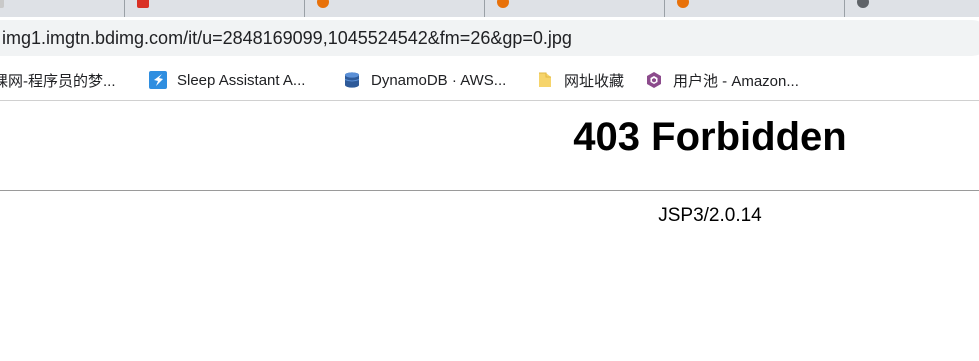  I want to click on tab-strip, so click(489, 8).